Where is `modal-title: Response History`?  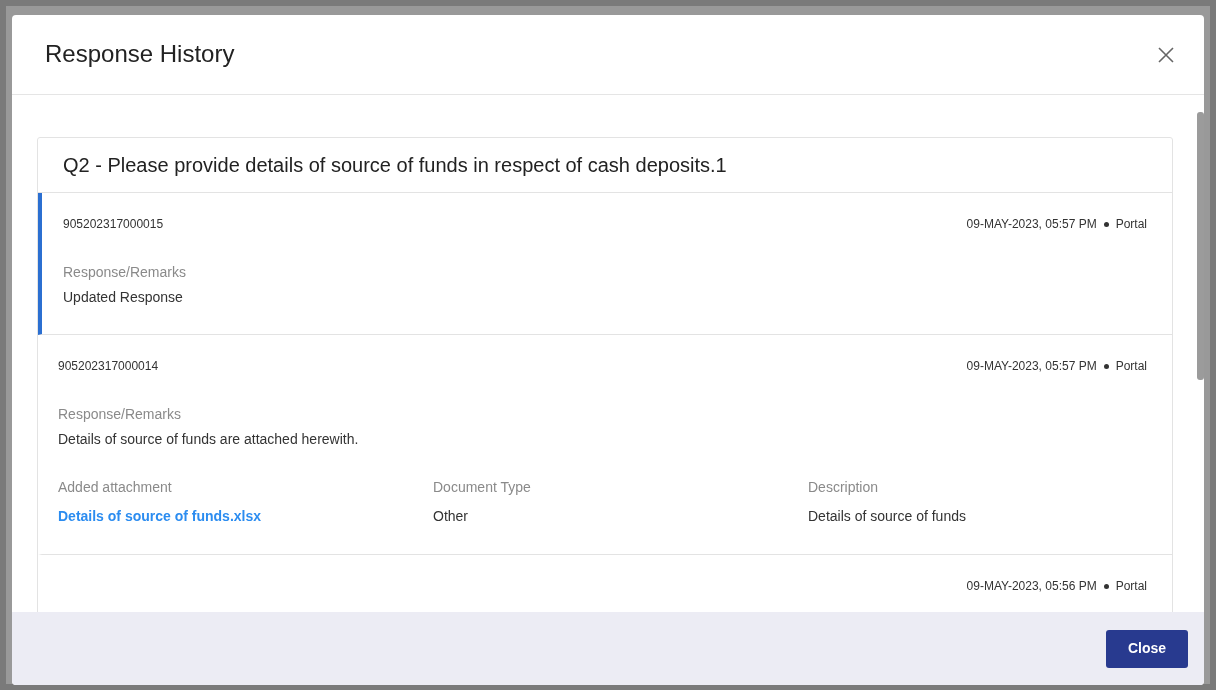 modal-title: Response History is located at coordinates (140, 54).